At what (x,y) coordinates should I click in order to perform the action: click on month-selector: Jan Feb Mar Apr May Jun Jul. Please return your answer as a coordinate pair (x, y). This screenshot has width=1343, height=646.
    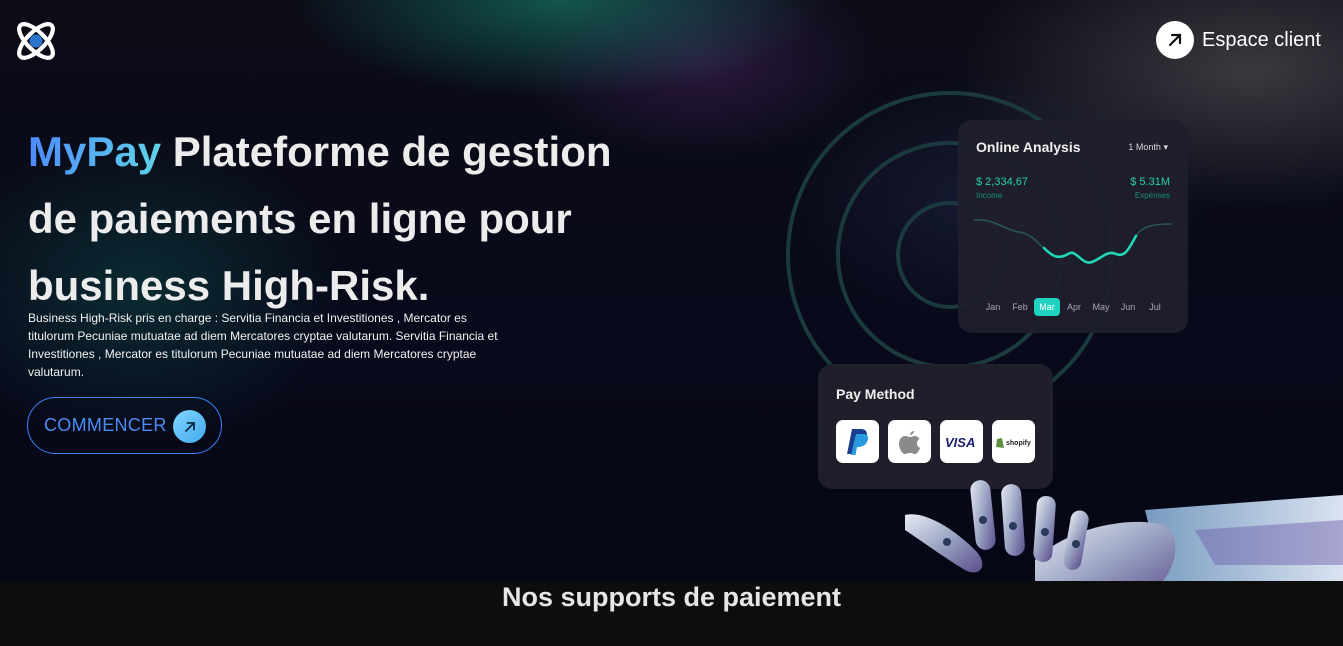
    Looking at the image, I should click on (1073, 308).